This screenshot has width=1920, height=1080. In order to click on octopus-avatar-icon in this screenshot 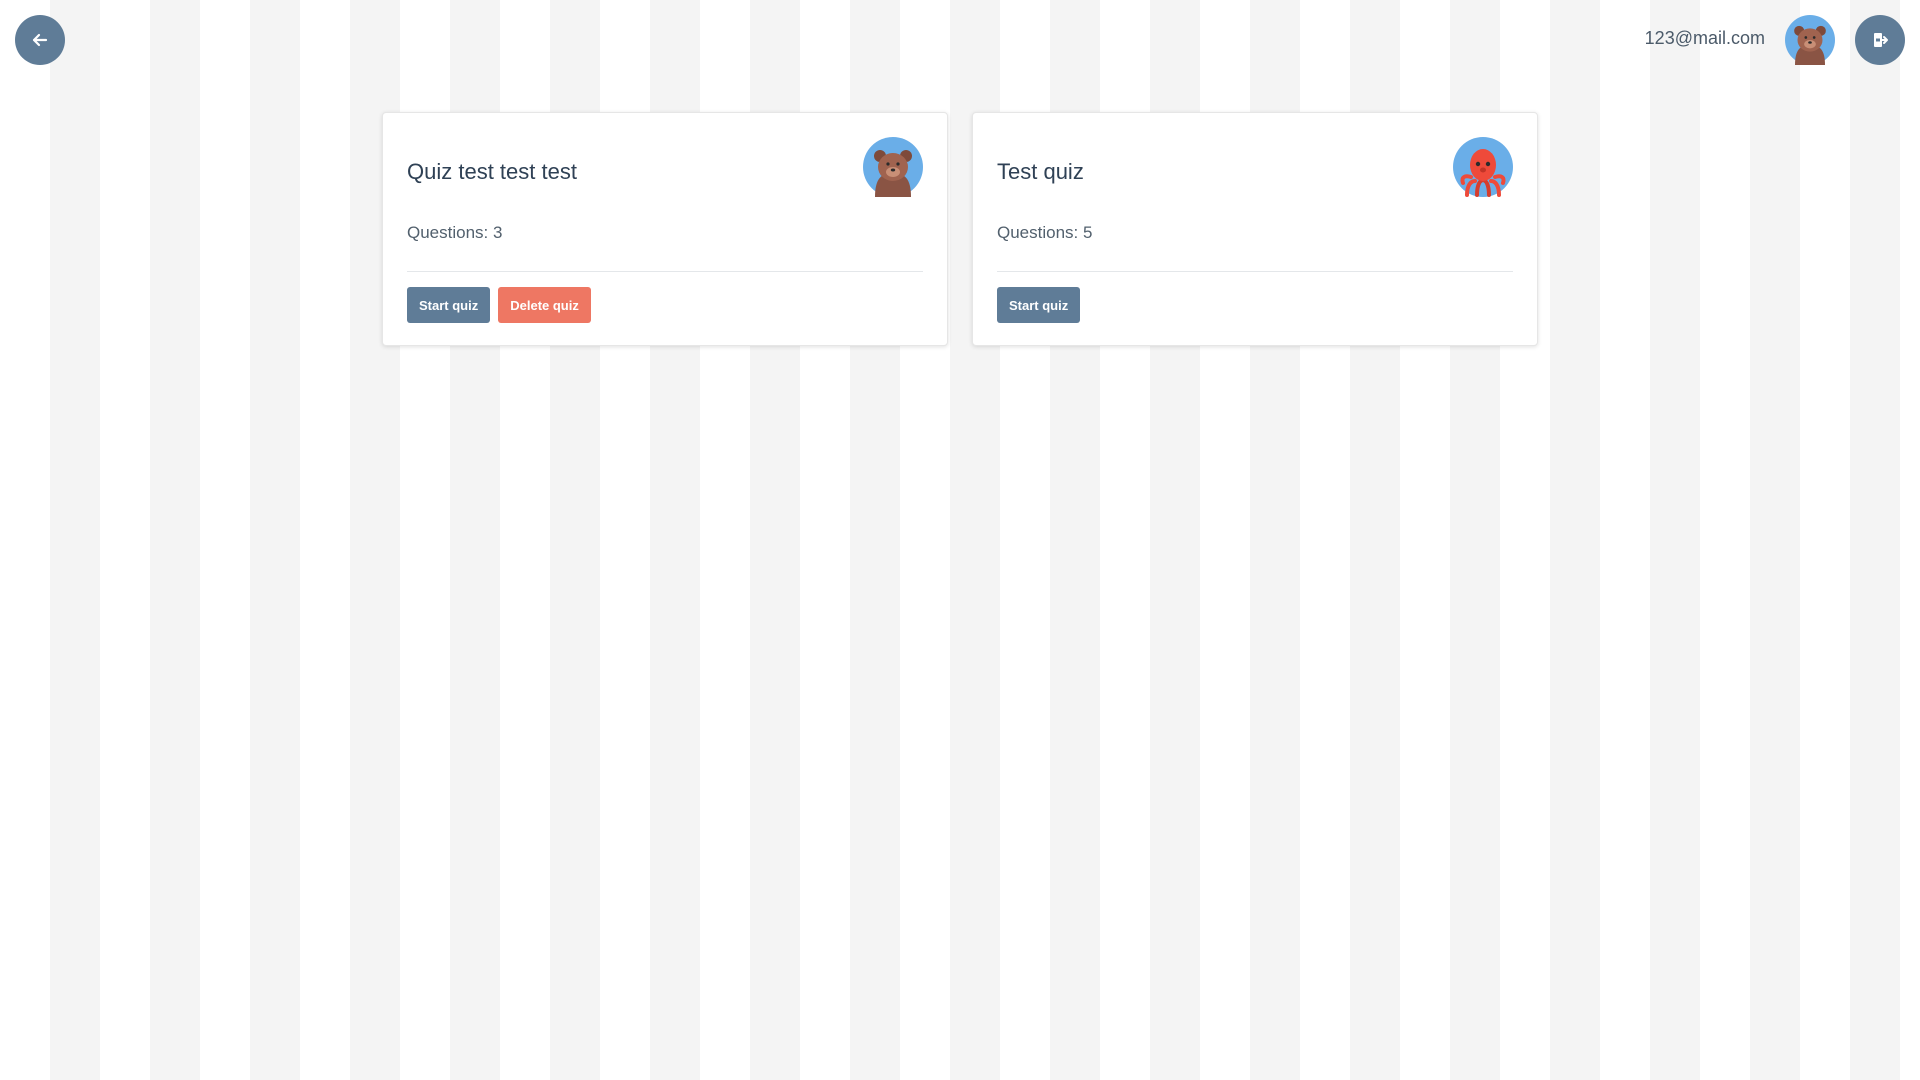, I will do `click(1483, 167)`.